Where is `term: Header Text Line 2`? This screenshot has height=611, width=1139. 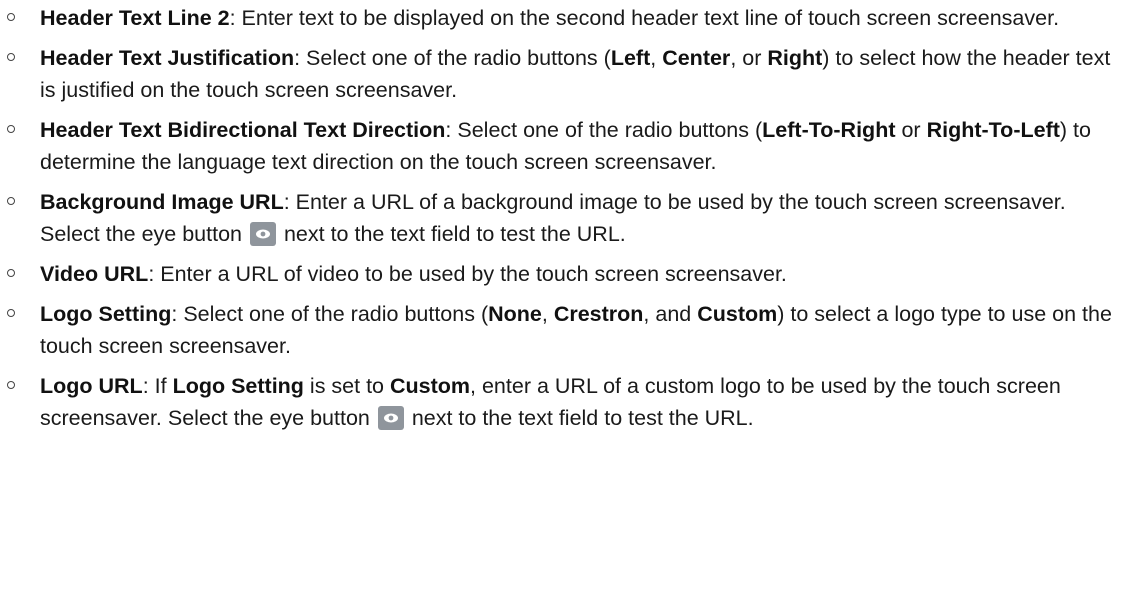
term: Header Text Line 2 is located at coordinates (135, 18).